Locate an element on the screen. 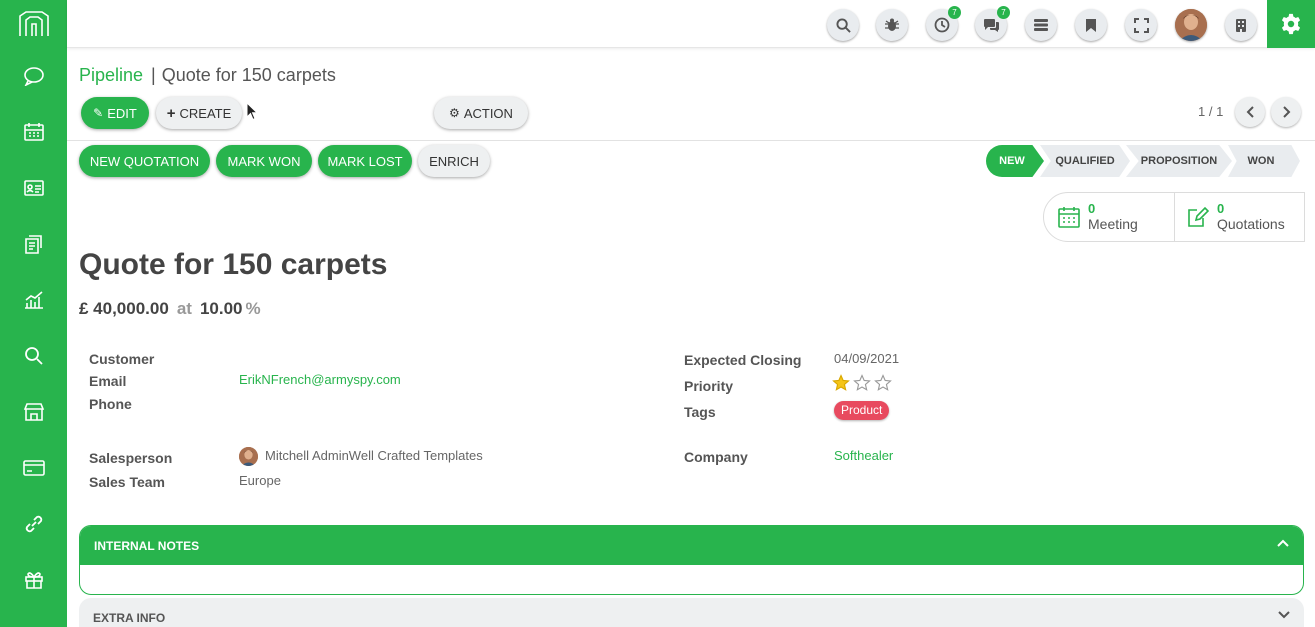 Image resolution: width=1315 pixels, height=627 pixels. control-panel-divider is located at coordinates (691, 140).